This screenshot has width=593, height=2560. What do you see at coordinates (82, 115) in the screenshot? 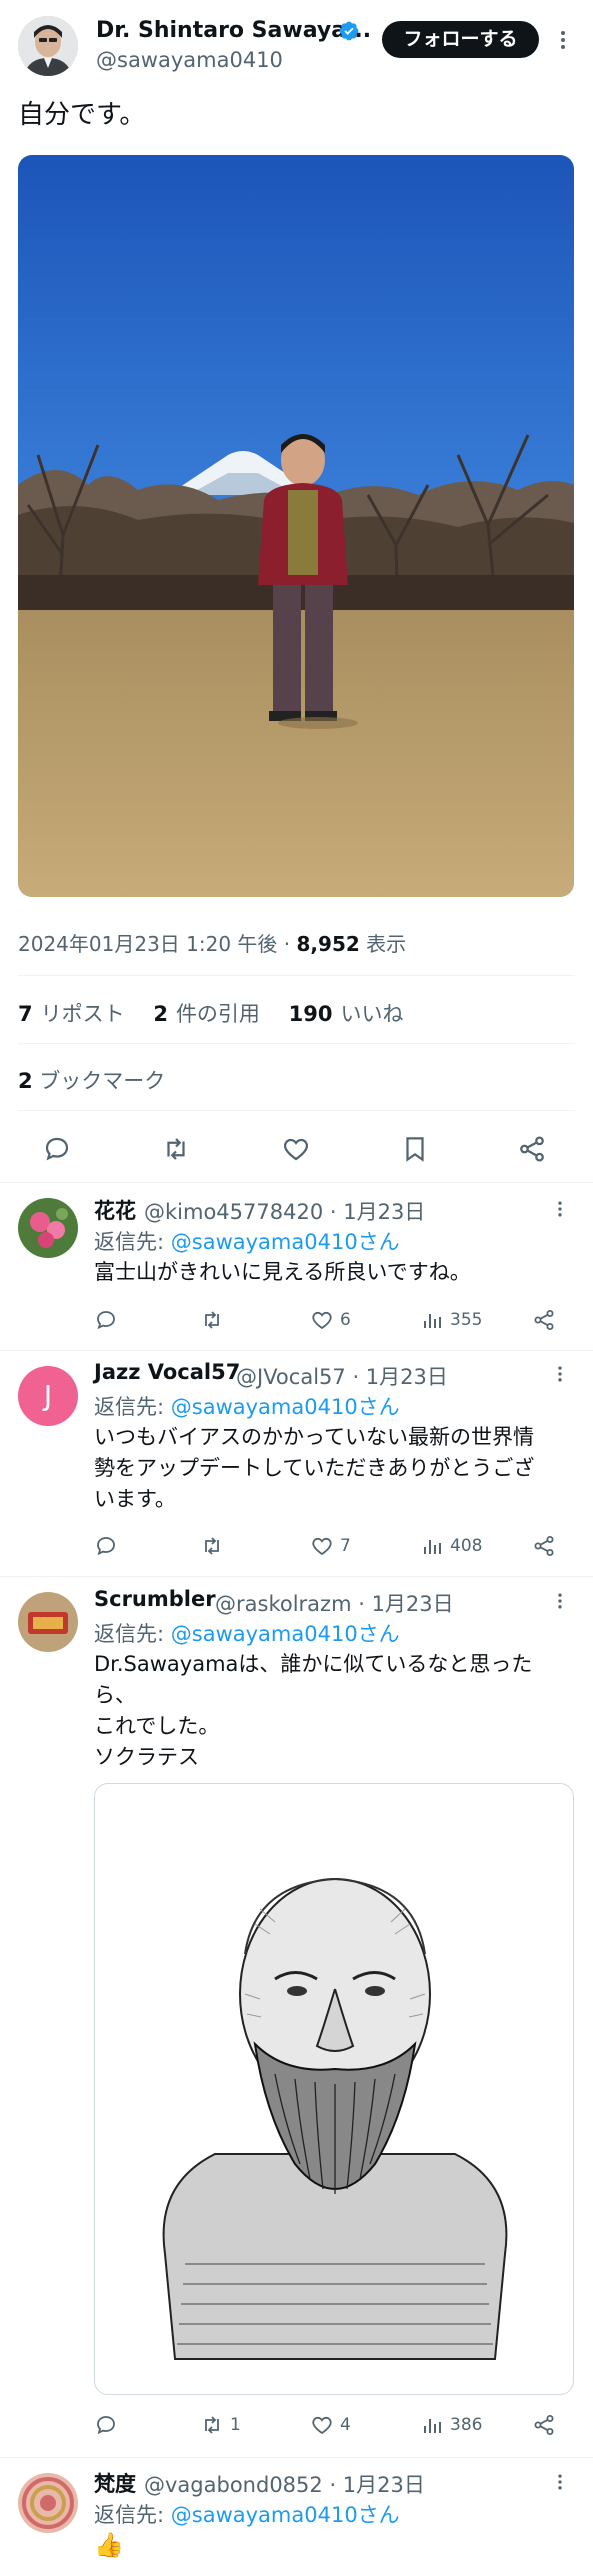
I see `tweet-text: 自分です。` at bounding box center [82, 115].